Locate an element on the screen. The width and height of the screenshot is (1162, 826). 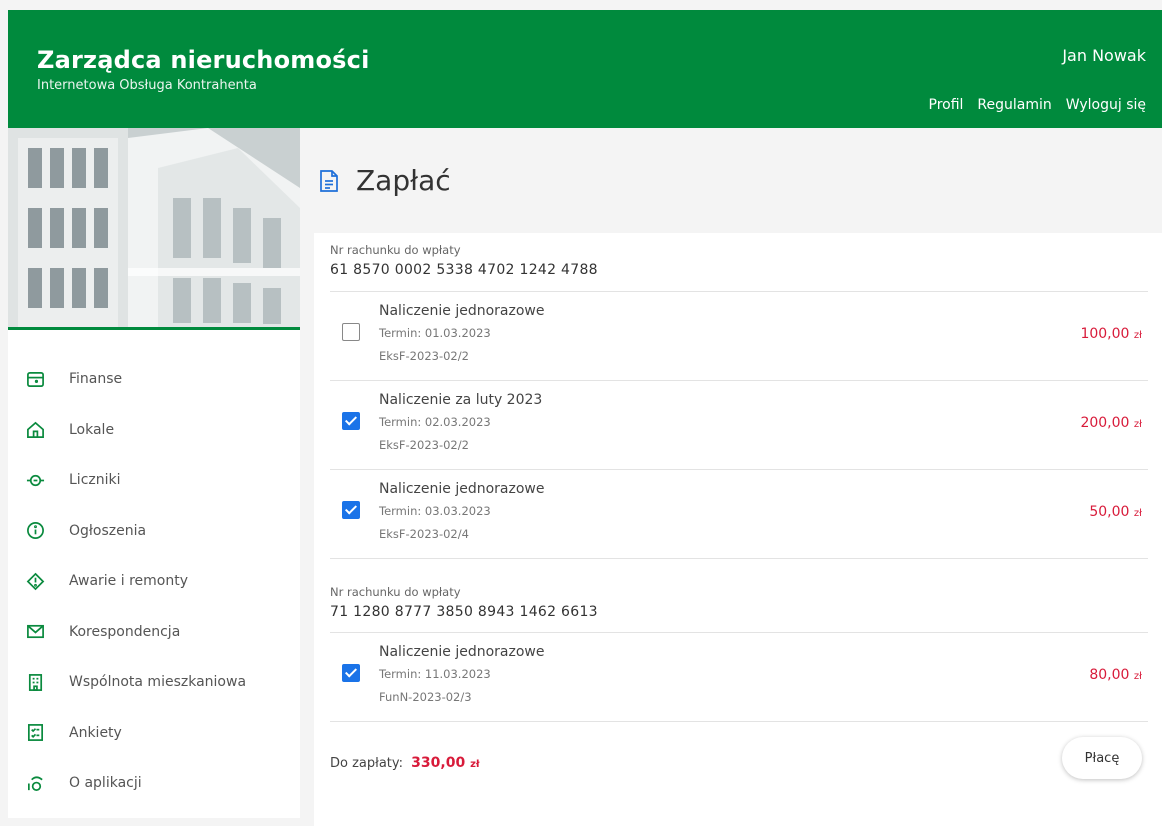
sidebar-item-o-aplikacji: O aplikacji is located at coordinates (154, 783).